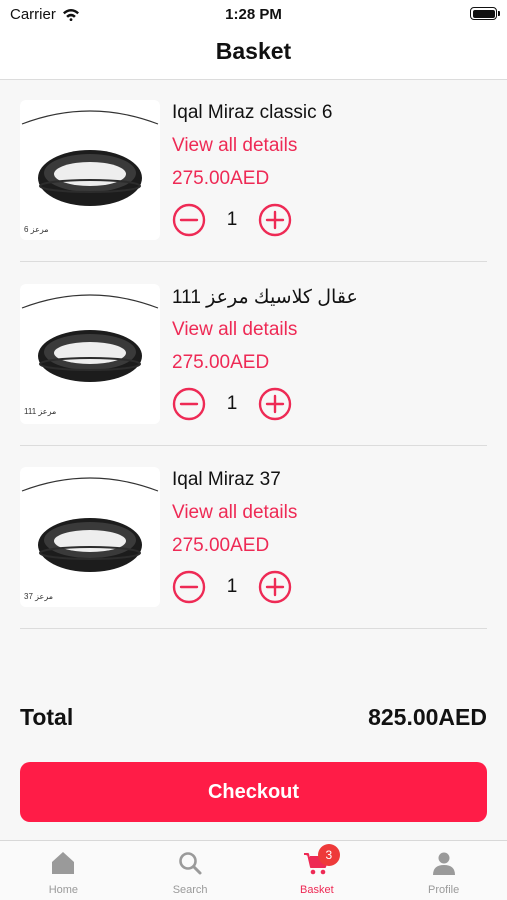 This screenshot has width=507, height=900. I want to click on iqal-image: مرعز 6, so click(90, 172).